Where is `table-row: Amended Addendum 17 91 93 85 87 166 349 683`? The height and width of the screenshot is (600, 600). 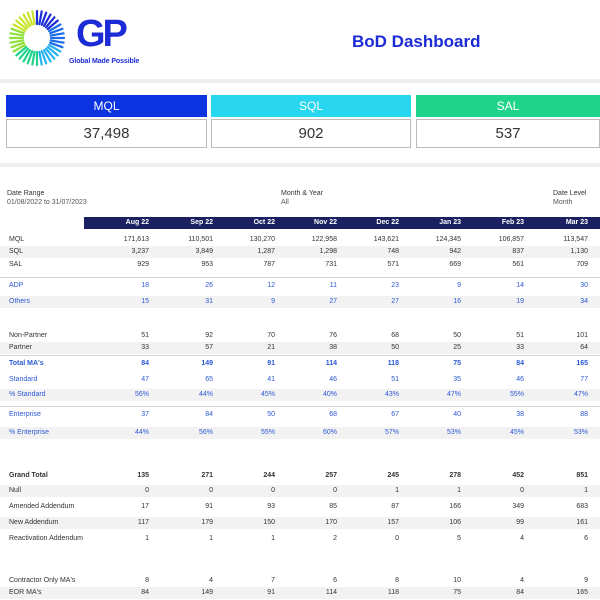 table-row: Amended Addendum 17 91 93 85 87 166 349 683 is located at coordinates (300, 507).